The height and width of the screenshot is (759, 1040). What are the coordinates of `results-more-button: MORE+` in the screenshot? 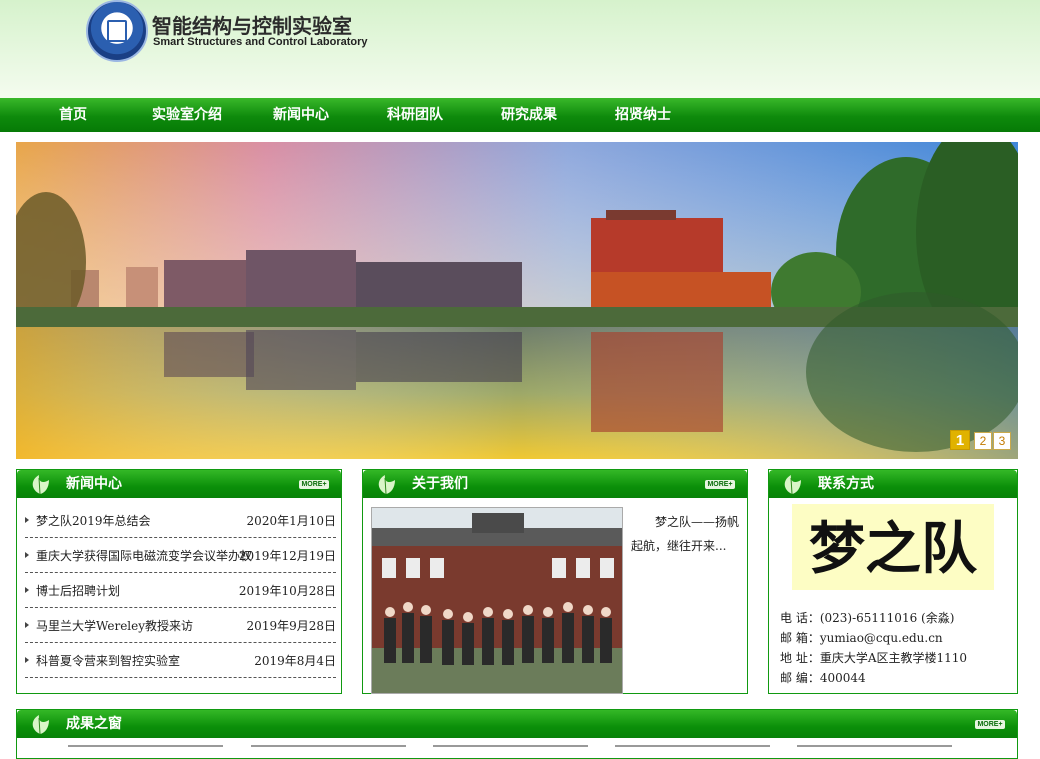 It's located at (990, 724).